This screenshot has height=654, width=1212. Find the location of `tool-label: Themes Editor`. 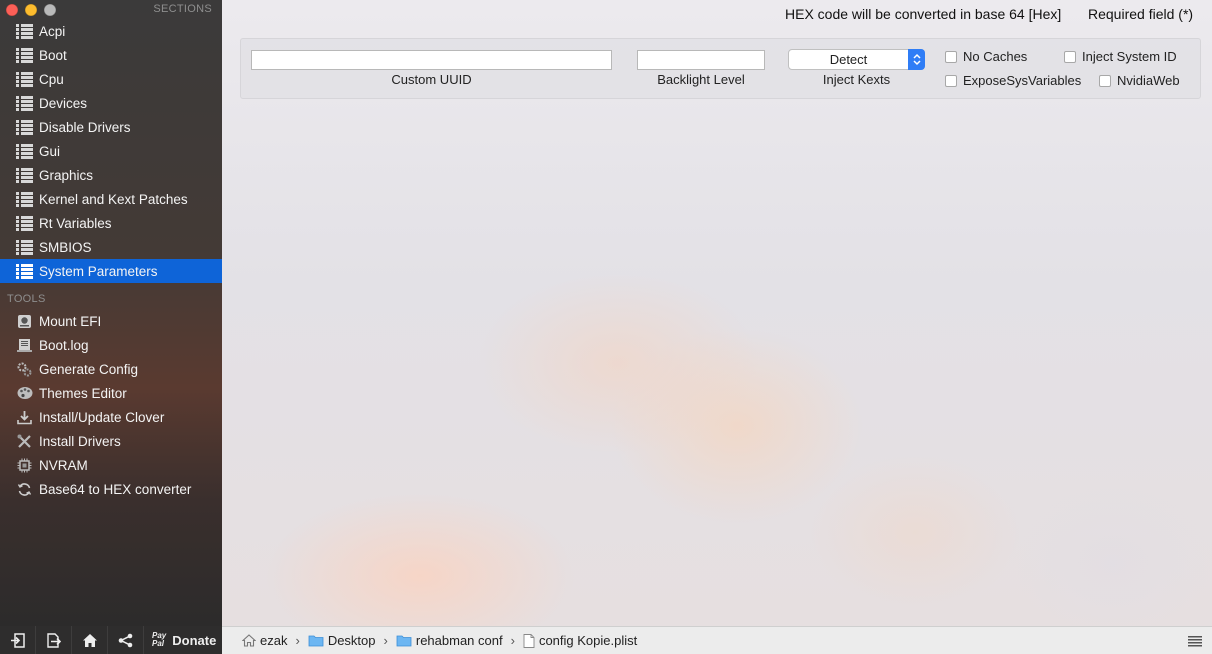

tool-label: Themes Editor is located at coordinates (83, 393).